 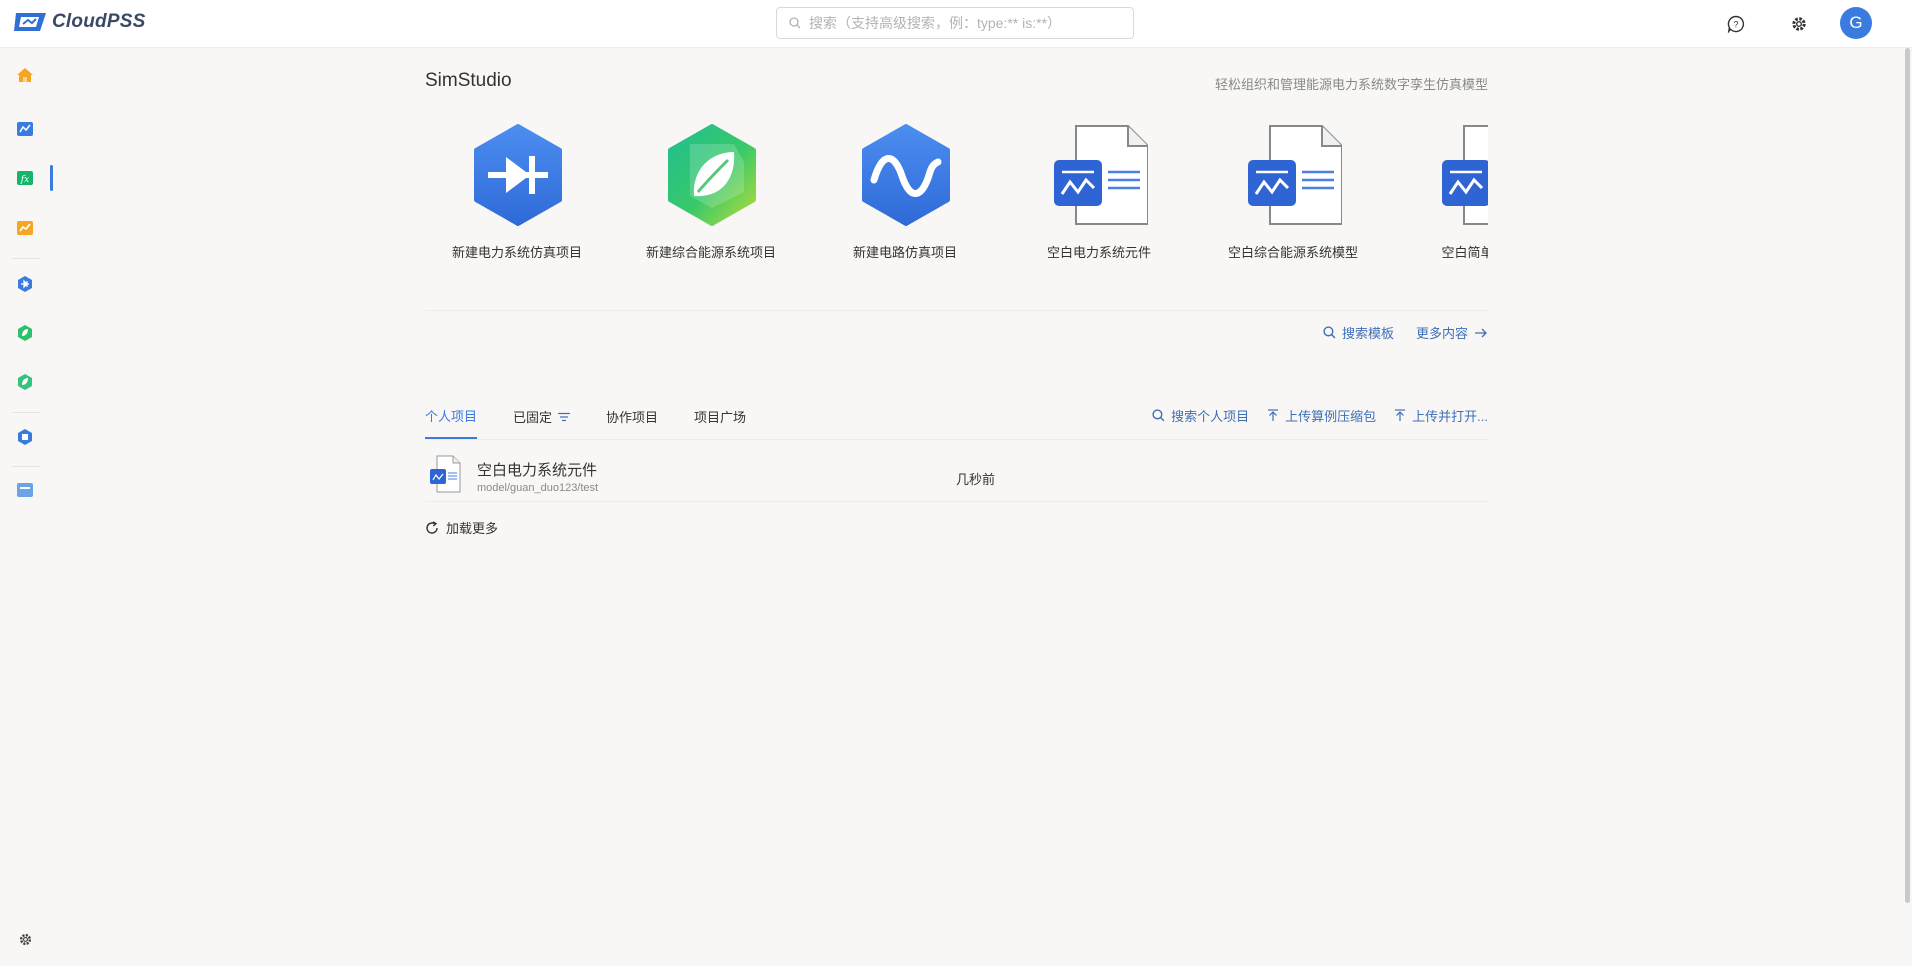 What do you see at coordinates (632, 417) in the screenshot?
I see `tab-label: 协作项目` at bounding box center [632, 417].